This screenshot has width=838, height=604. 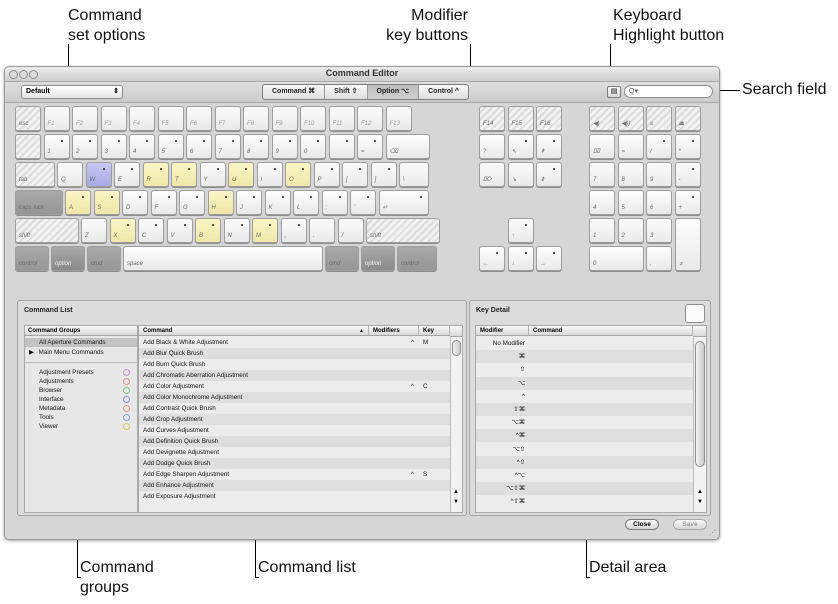 What do you see at coordinates (492, 258) in the screenshot?
I see `key-arrow-1: ←` at bounding box center [492, 258].